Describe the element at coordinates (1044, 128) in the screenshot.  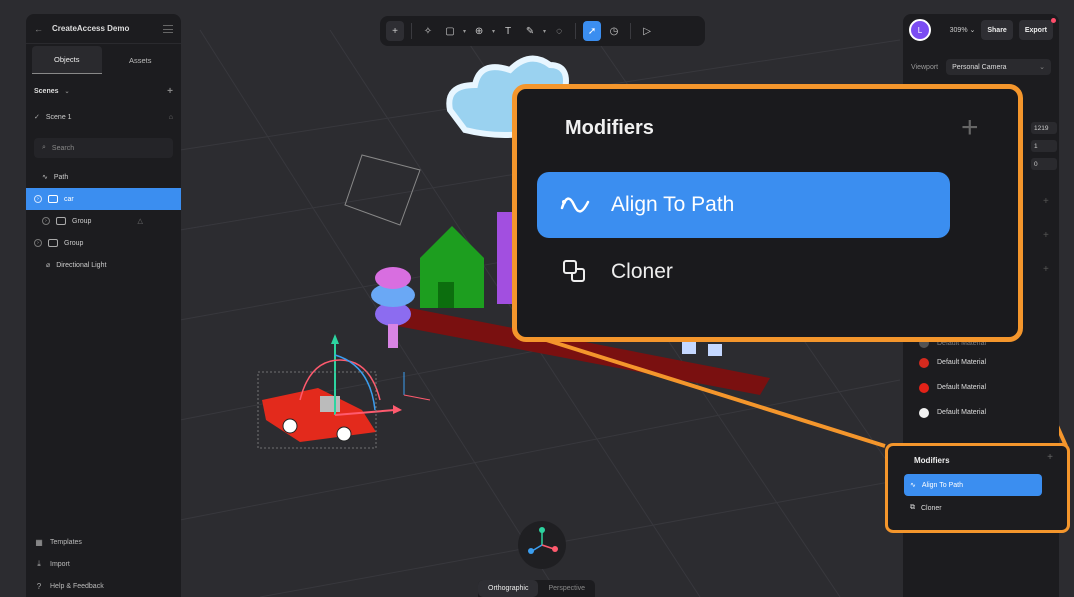
I see `number-field: 1219` at that location.